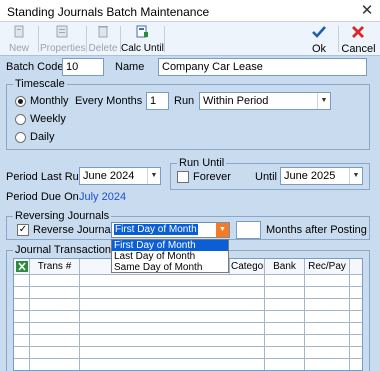  Describe the element at coordinates (319, 39) in the screenshot. I see `ok-button: Ok` at that location.